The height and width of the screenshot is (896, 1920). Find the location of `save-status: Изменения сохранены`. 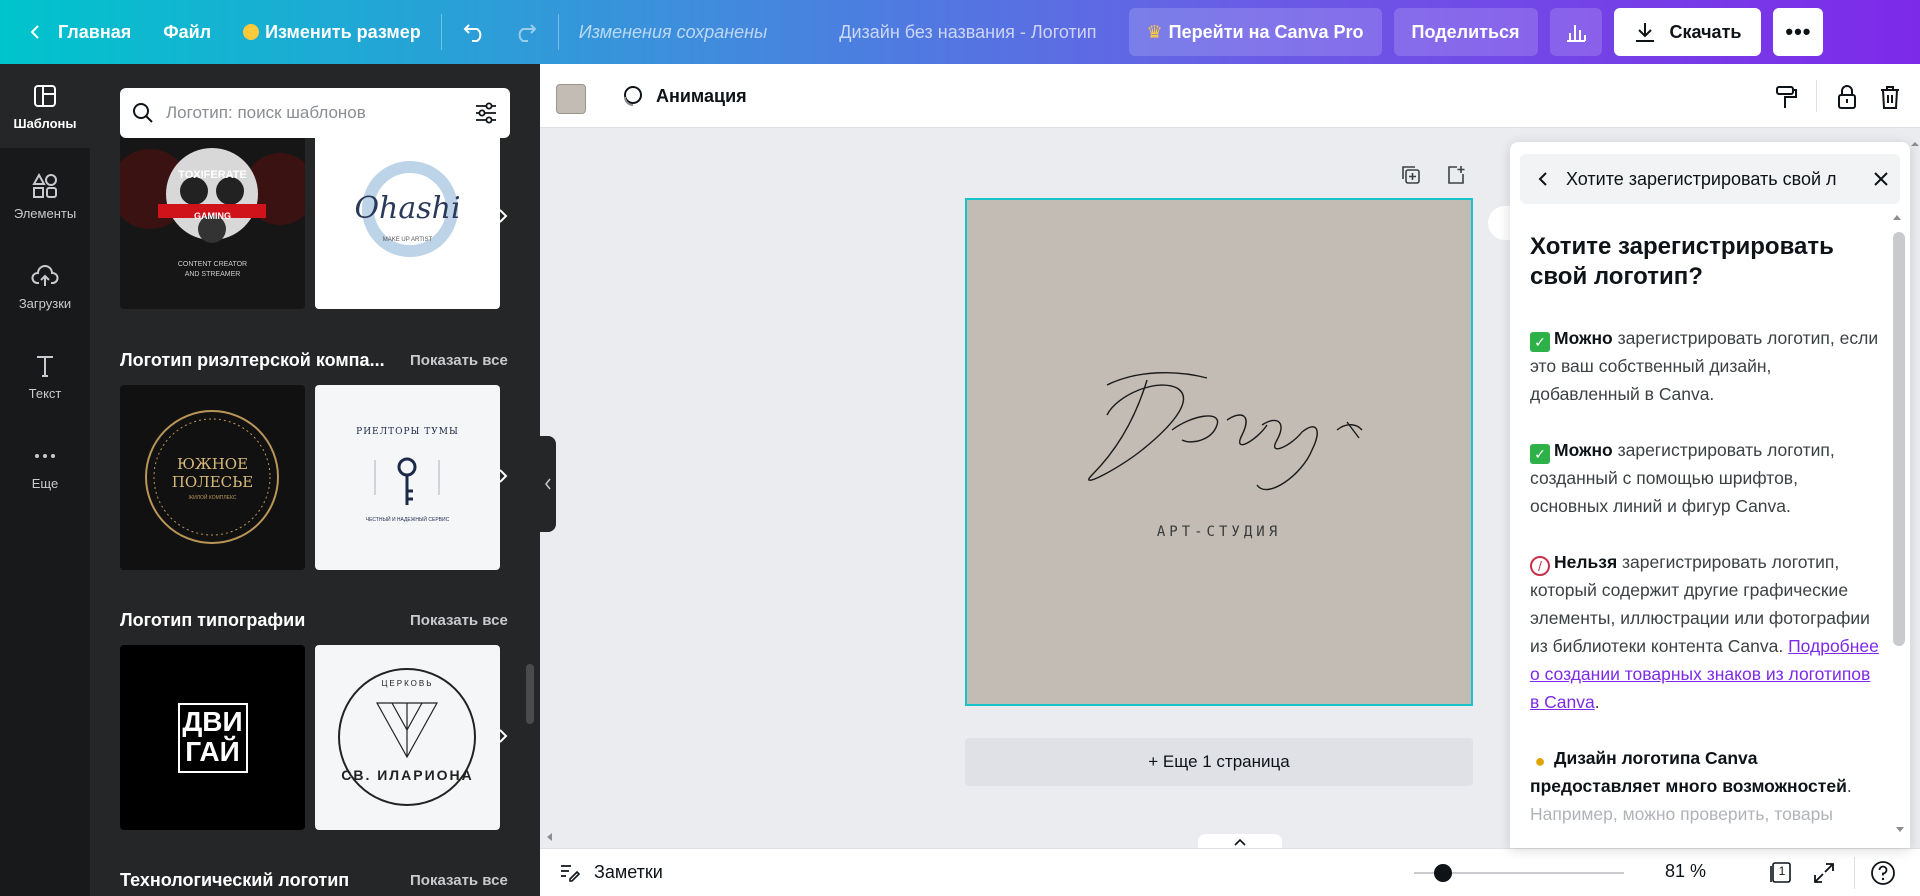

save-status: Изменения сохранены is located at coordinates (673, 31).